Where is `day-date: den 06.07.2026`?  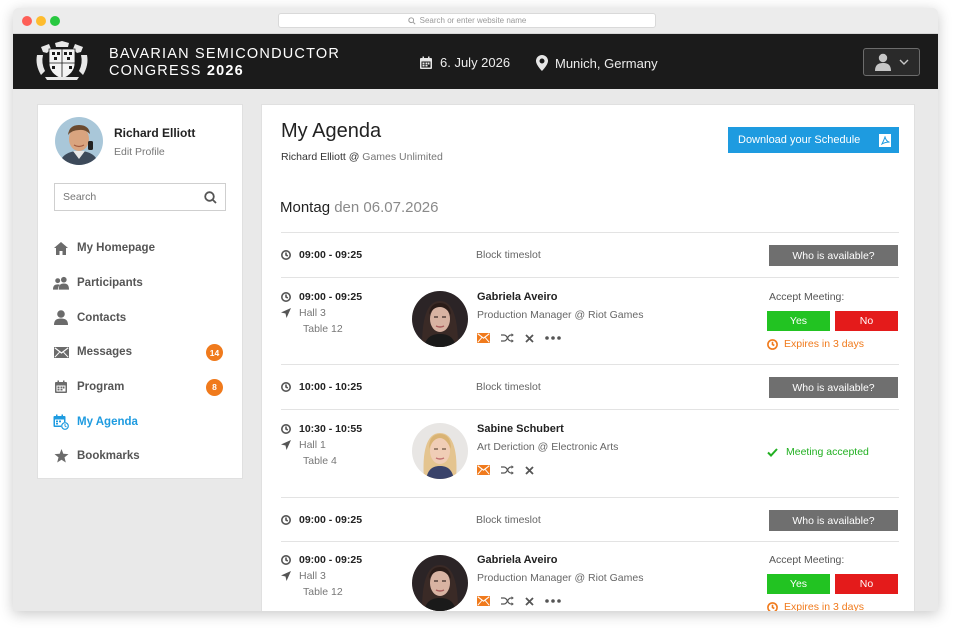
day-date: den 06.07.2026 is located at coordinates (386, 207).